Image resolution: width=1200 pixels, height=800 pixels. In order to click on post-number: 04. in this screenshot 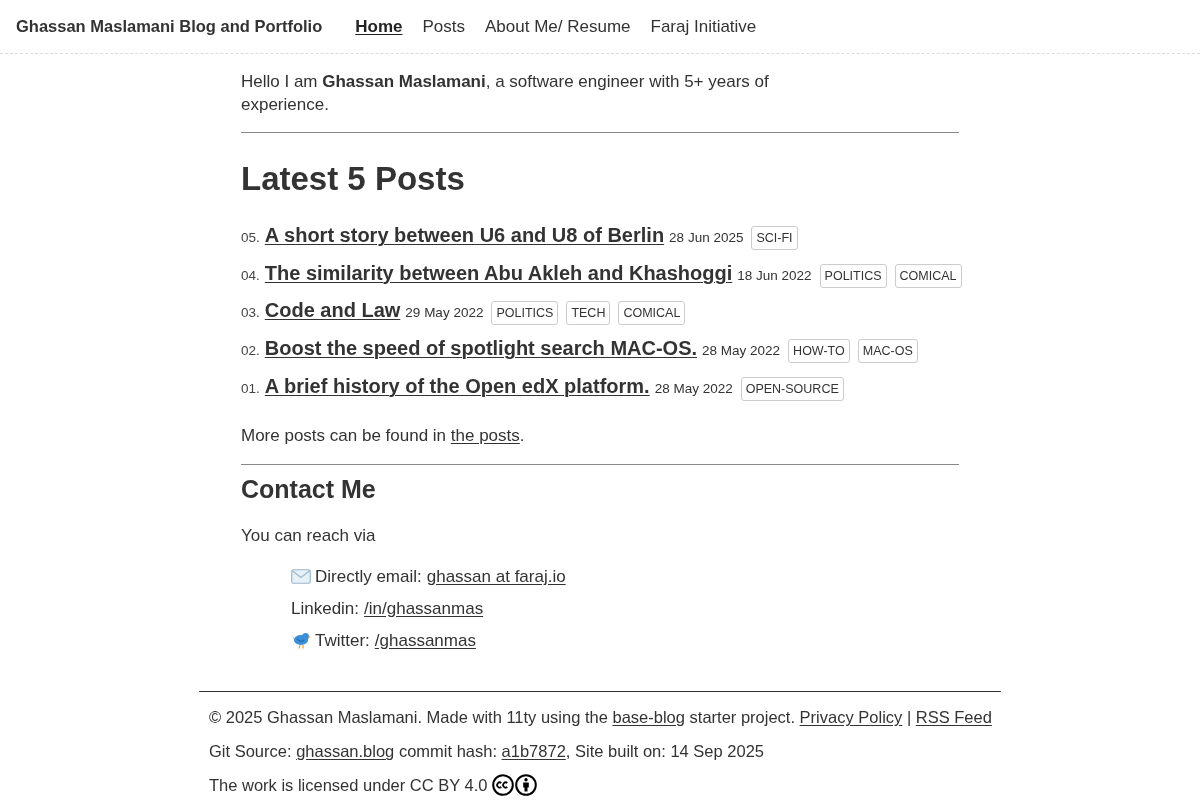, I will do `click(250, 275)`.